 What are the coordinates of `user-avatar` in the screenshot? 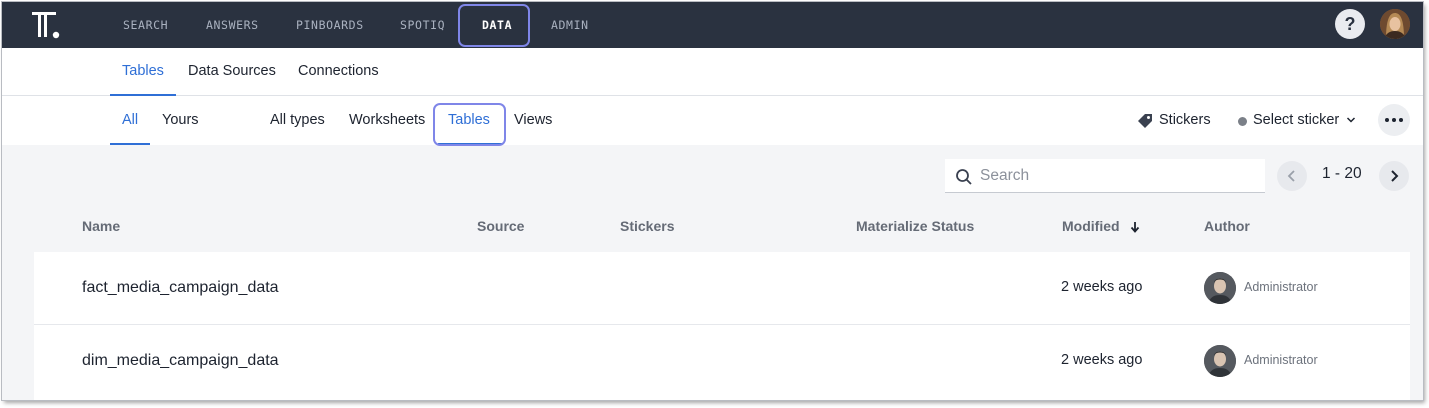 It's located at (1395, 24).